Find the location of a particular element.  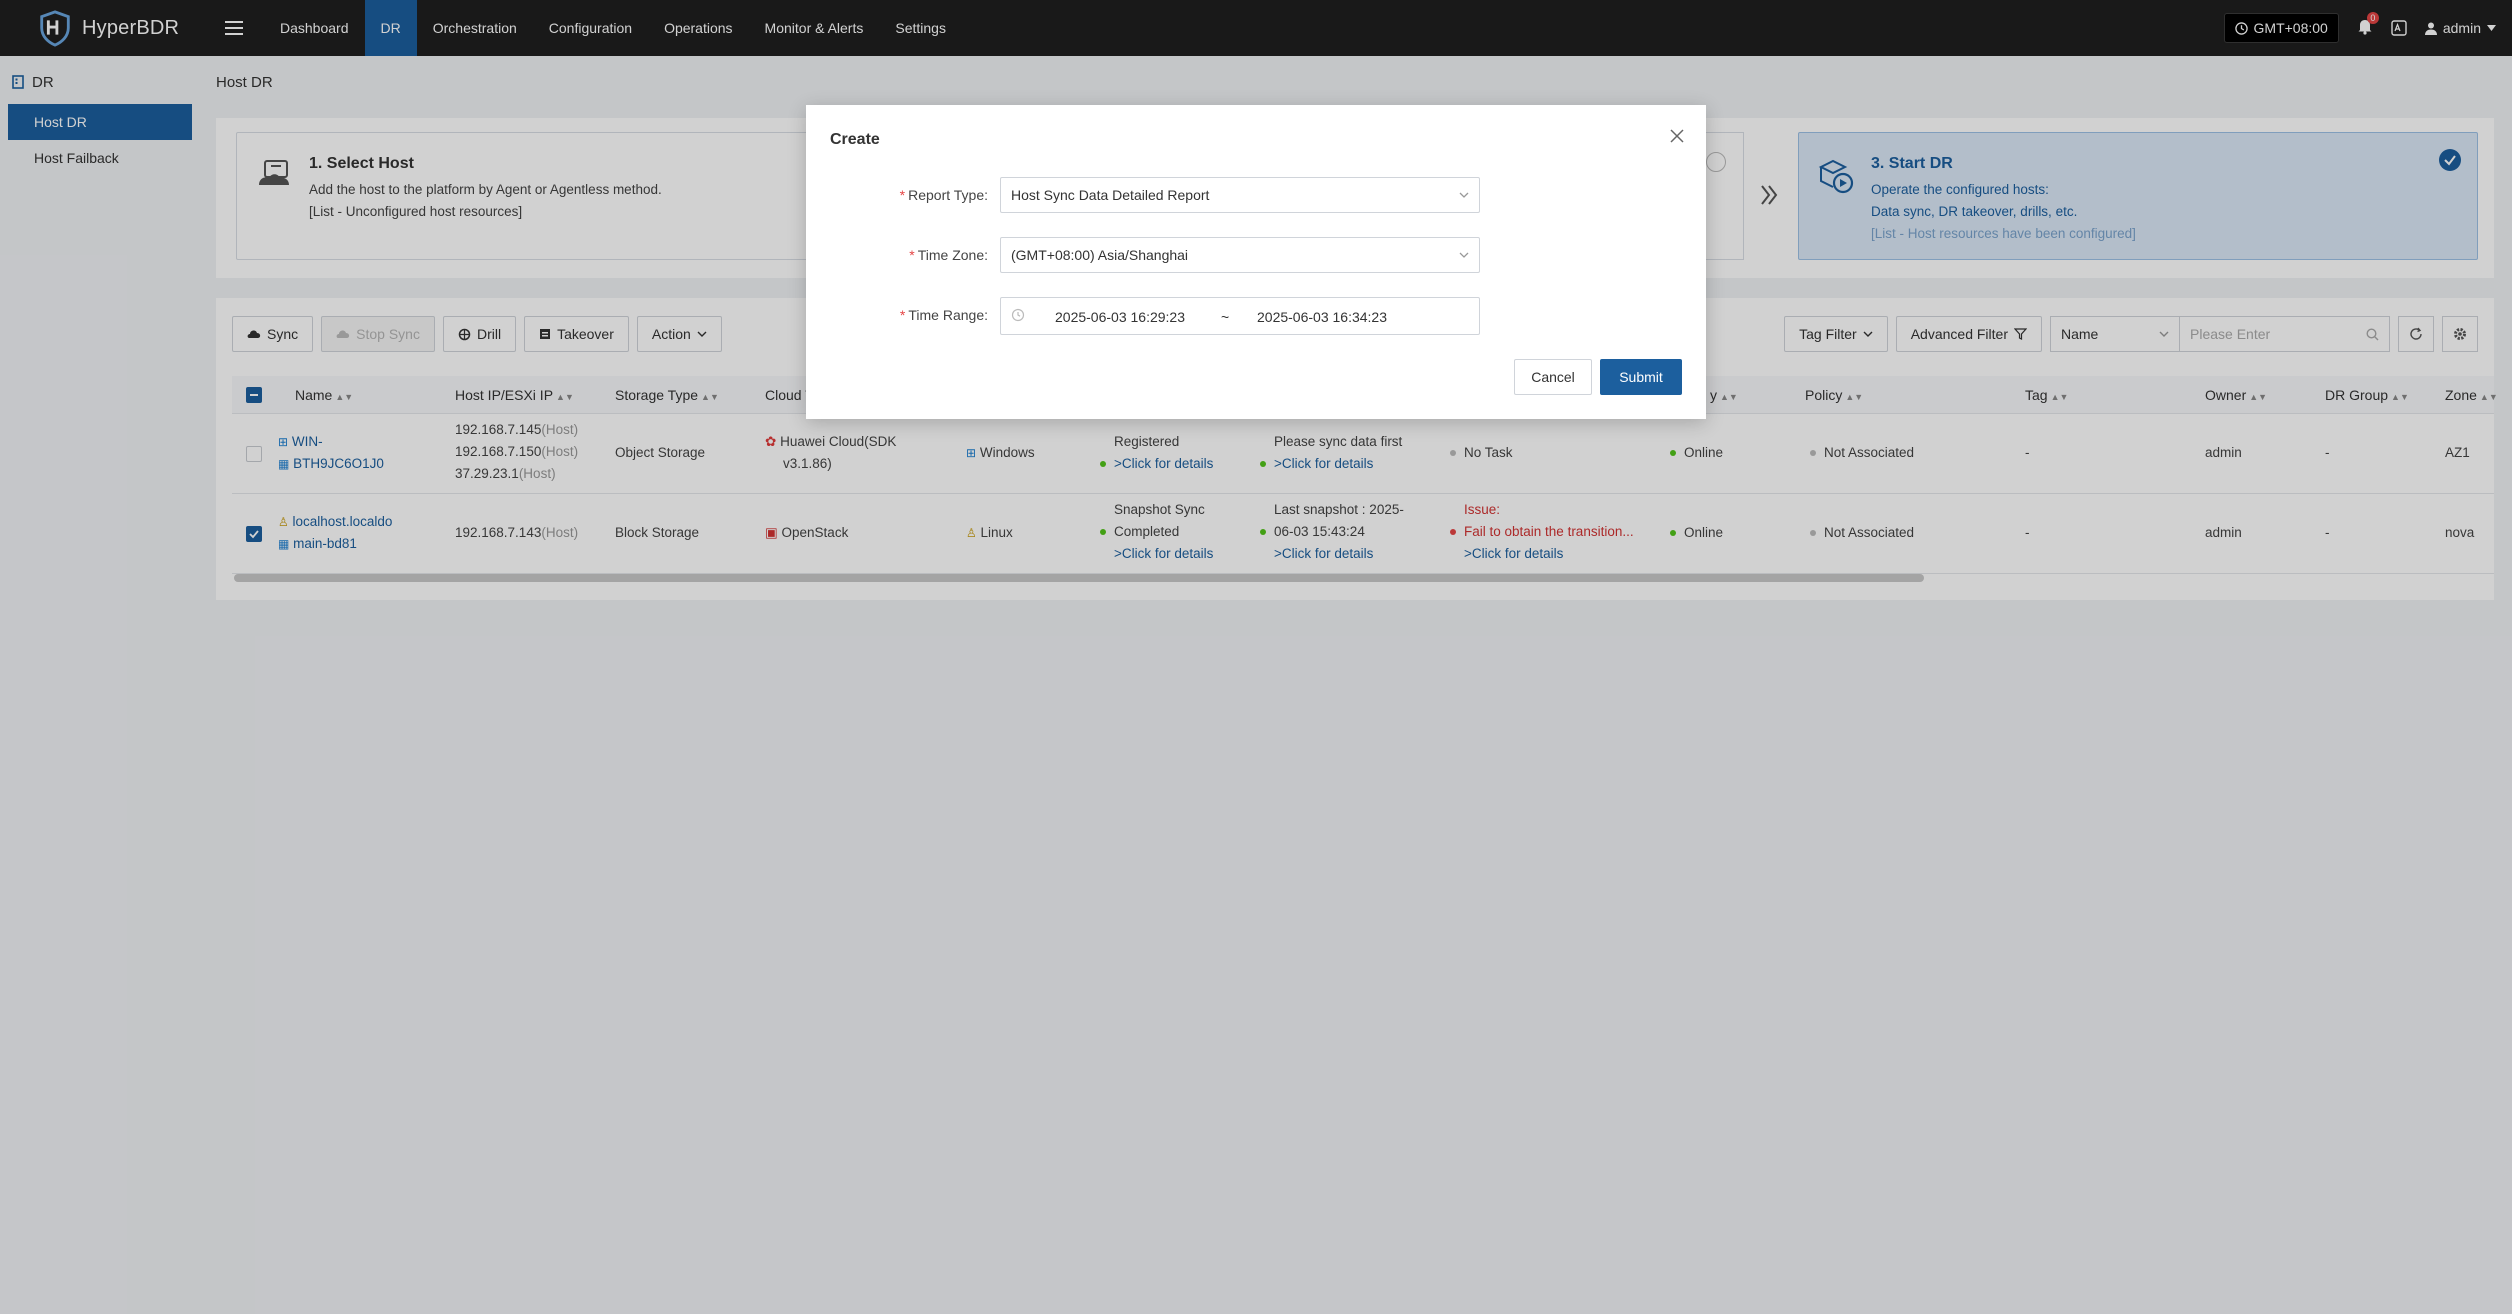

report-type-label: * Report Type: is located at coordinates (943, 195).